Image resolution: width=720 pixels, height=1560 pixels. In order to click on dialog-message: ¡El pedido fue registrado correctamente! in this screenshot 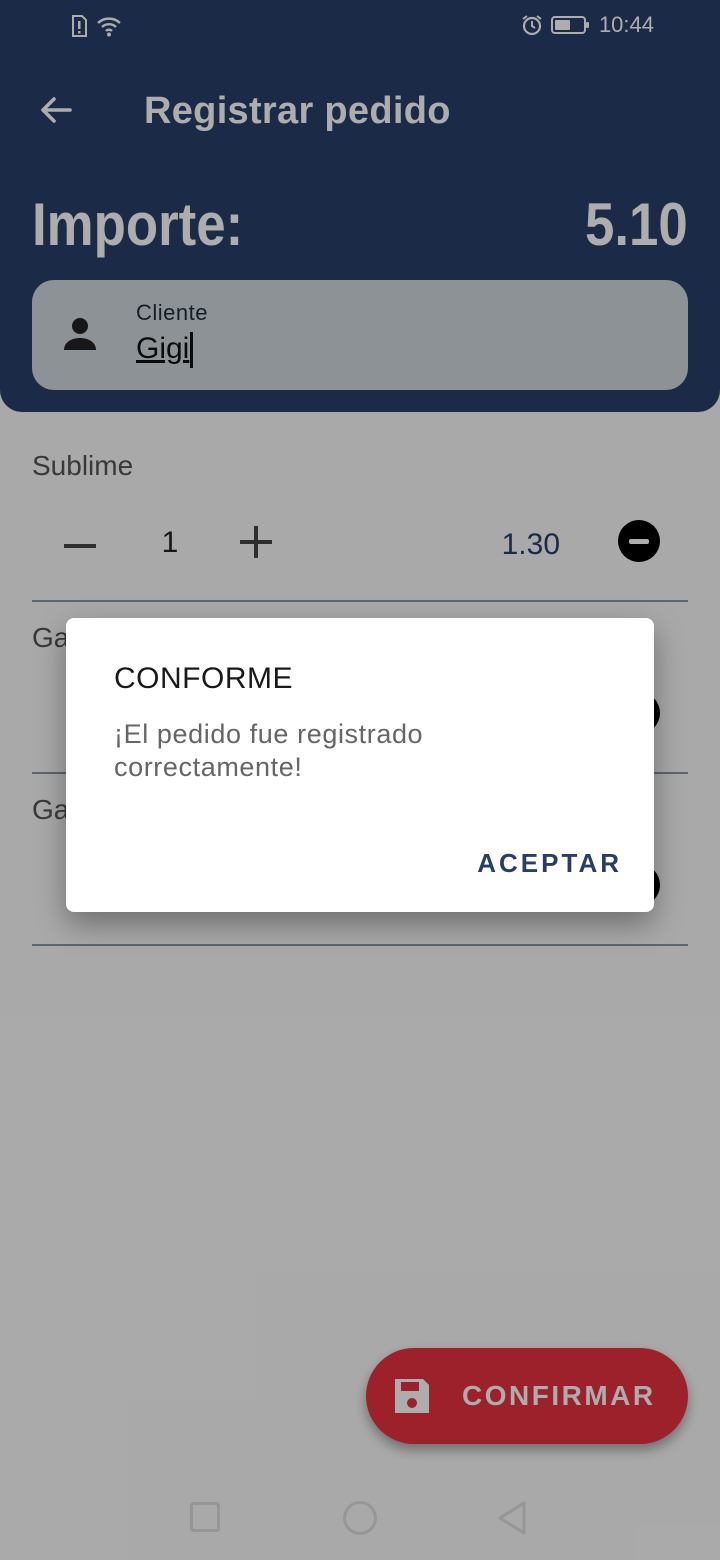, I will do `click(269, 750)`.